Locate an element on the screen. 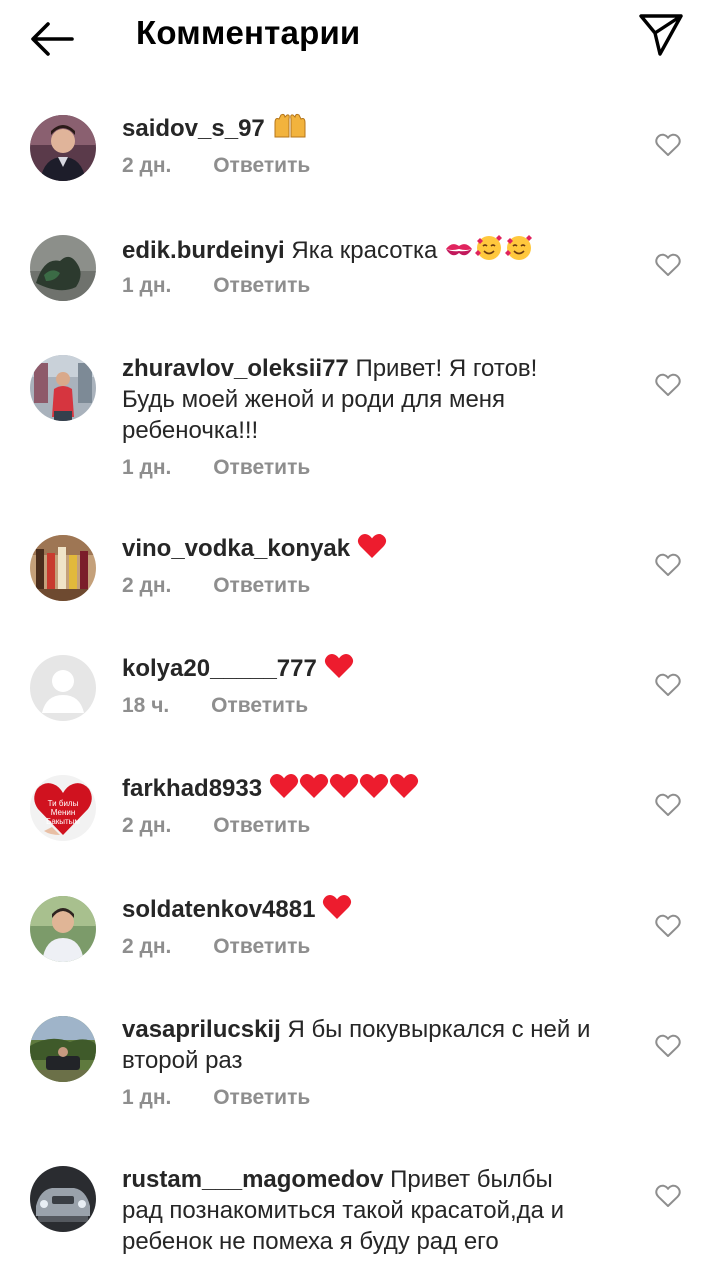 This screenshot has height=1280, width=721. comment-username: saidov_s_97 is located at coordinates (193, 128).